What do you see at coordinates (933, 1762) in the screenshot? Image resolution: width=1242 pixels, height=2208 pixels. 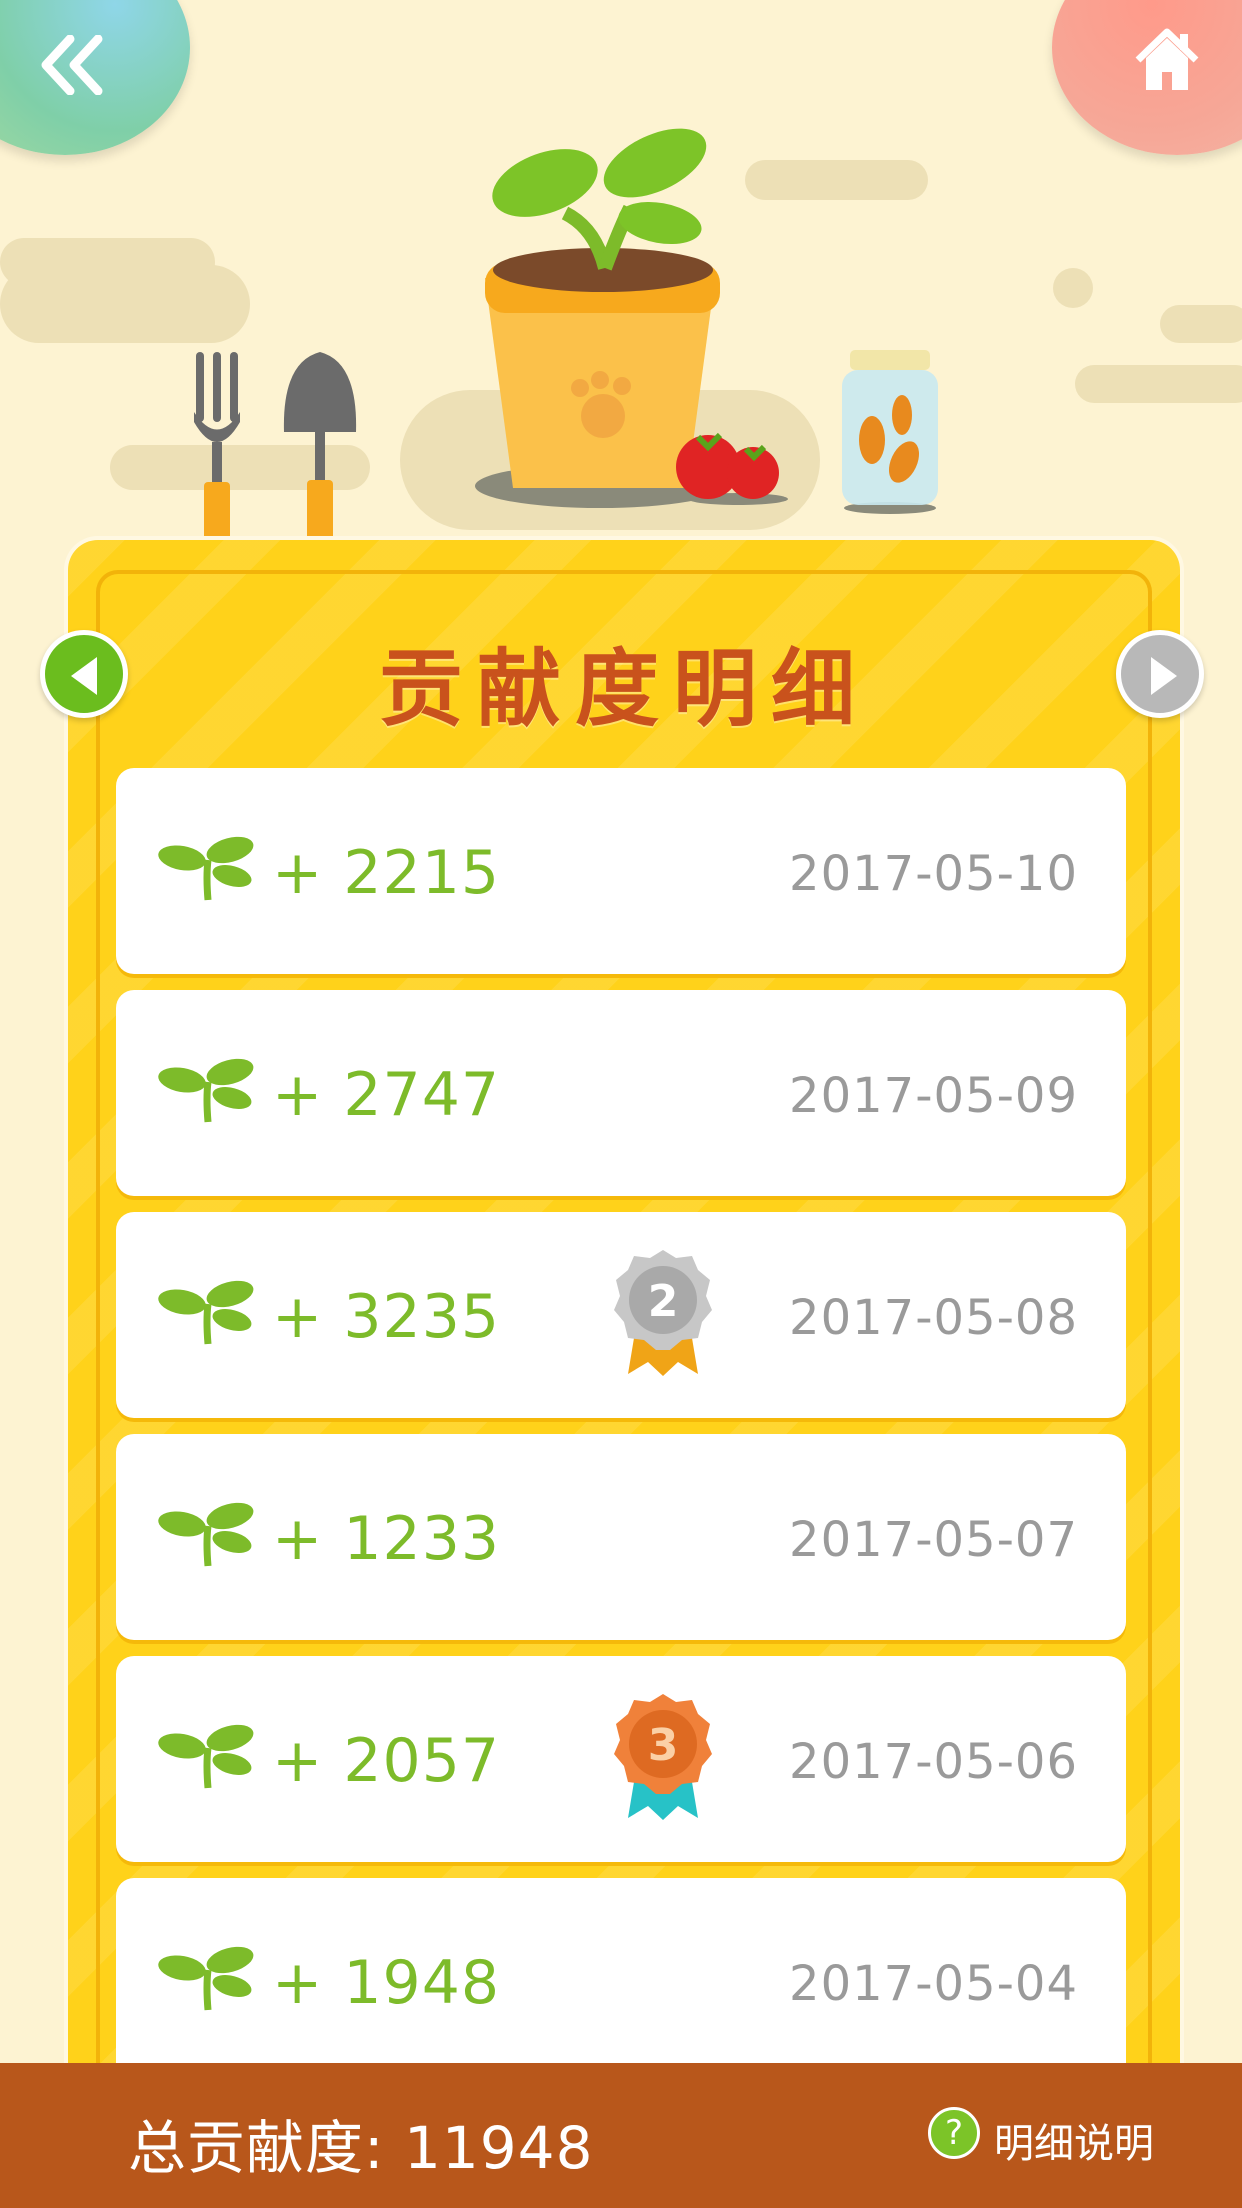 I see `contribution-date: 2017-05-06` at bounding box center [933, 1762].